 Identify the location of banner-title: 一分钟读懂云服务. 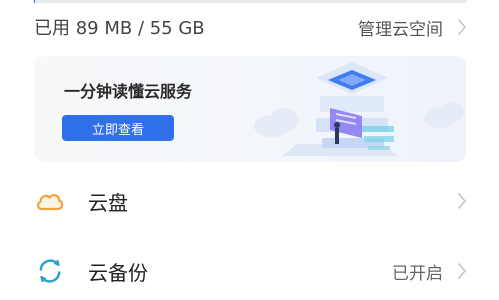
(128, 91).